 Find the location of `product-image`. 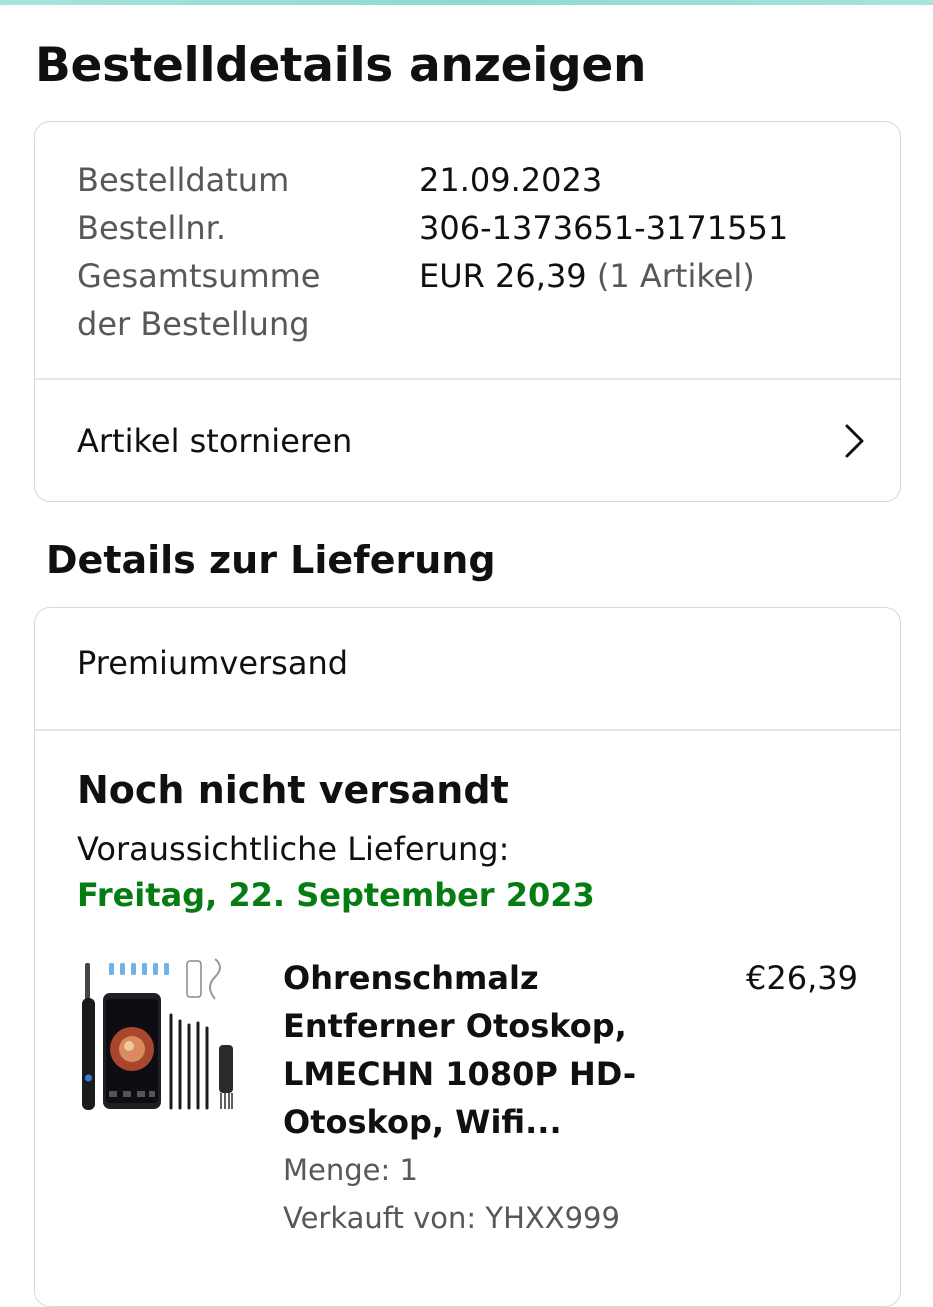

product-image is located at coordinates (160, 1038).